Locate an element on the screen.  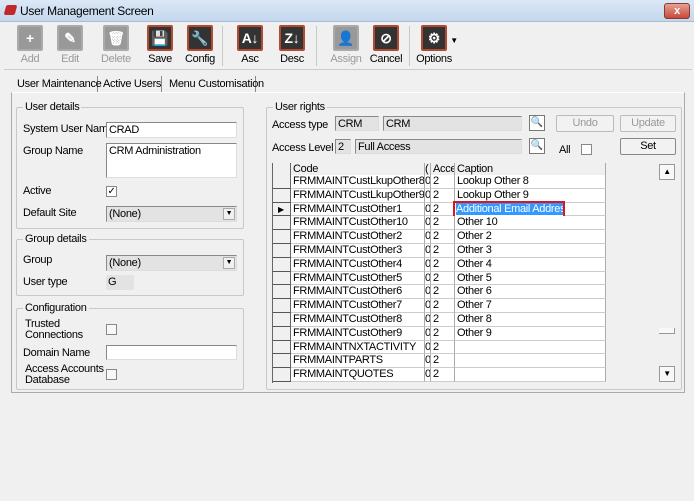
scroll-thumb is located at coordinates (667, 331).